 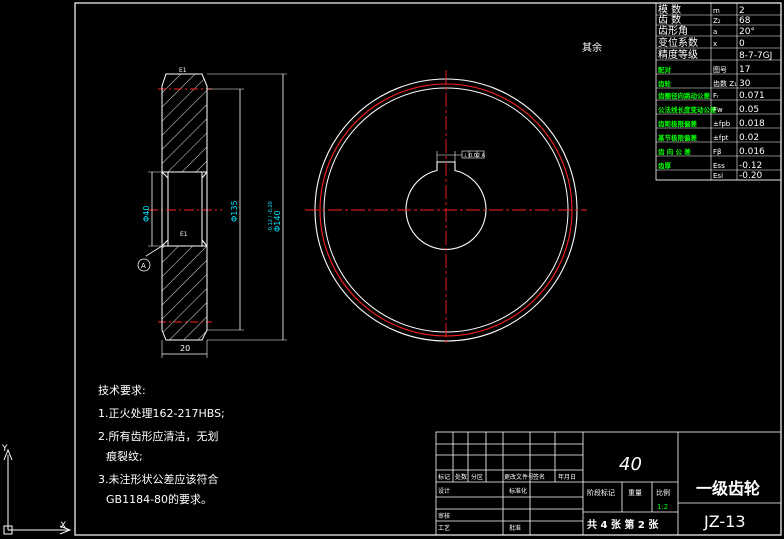 What do you see at coordinates (444, 491) in the screenshot?
I see `tb-design: 设计` at bounding box center [444, 491].